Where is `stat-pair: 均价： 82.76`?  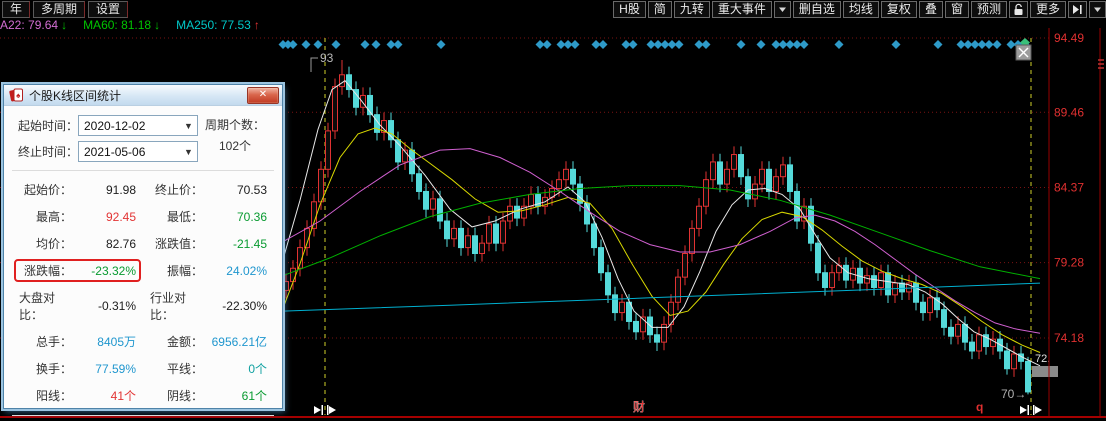
stat-pair: 均价： 82.76 is located at coordinates (77, 243).